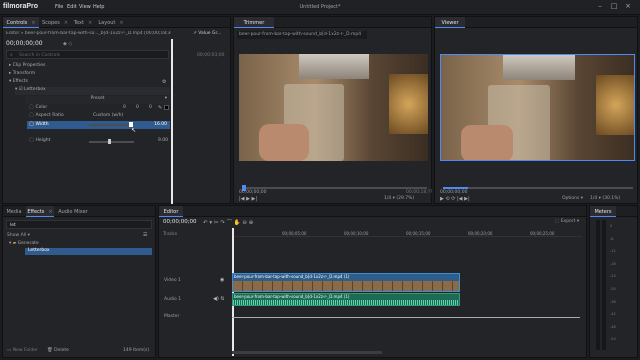  Describe the element at coordinates (124, 107) in the screenshot. I see `color-r: 0` at that location.